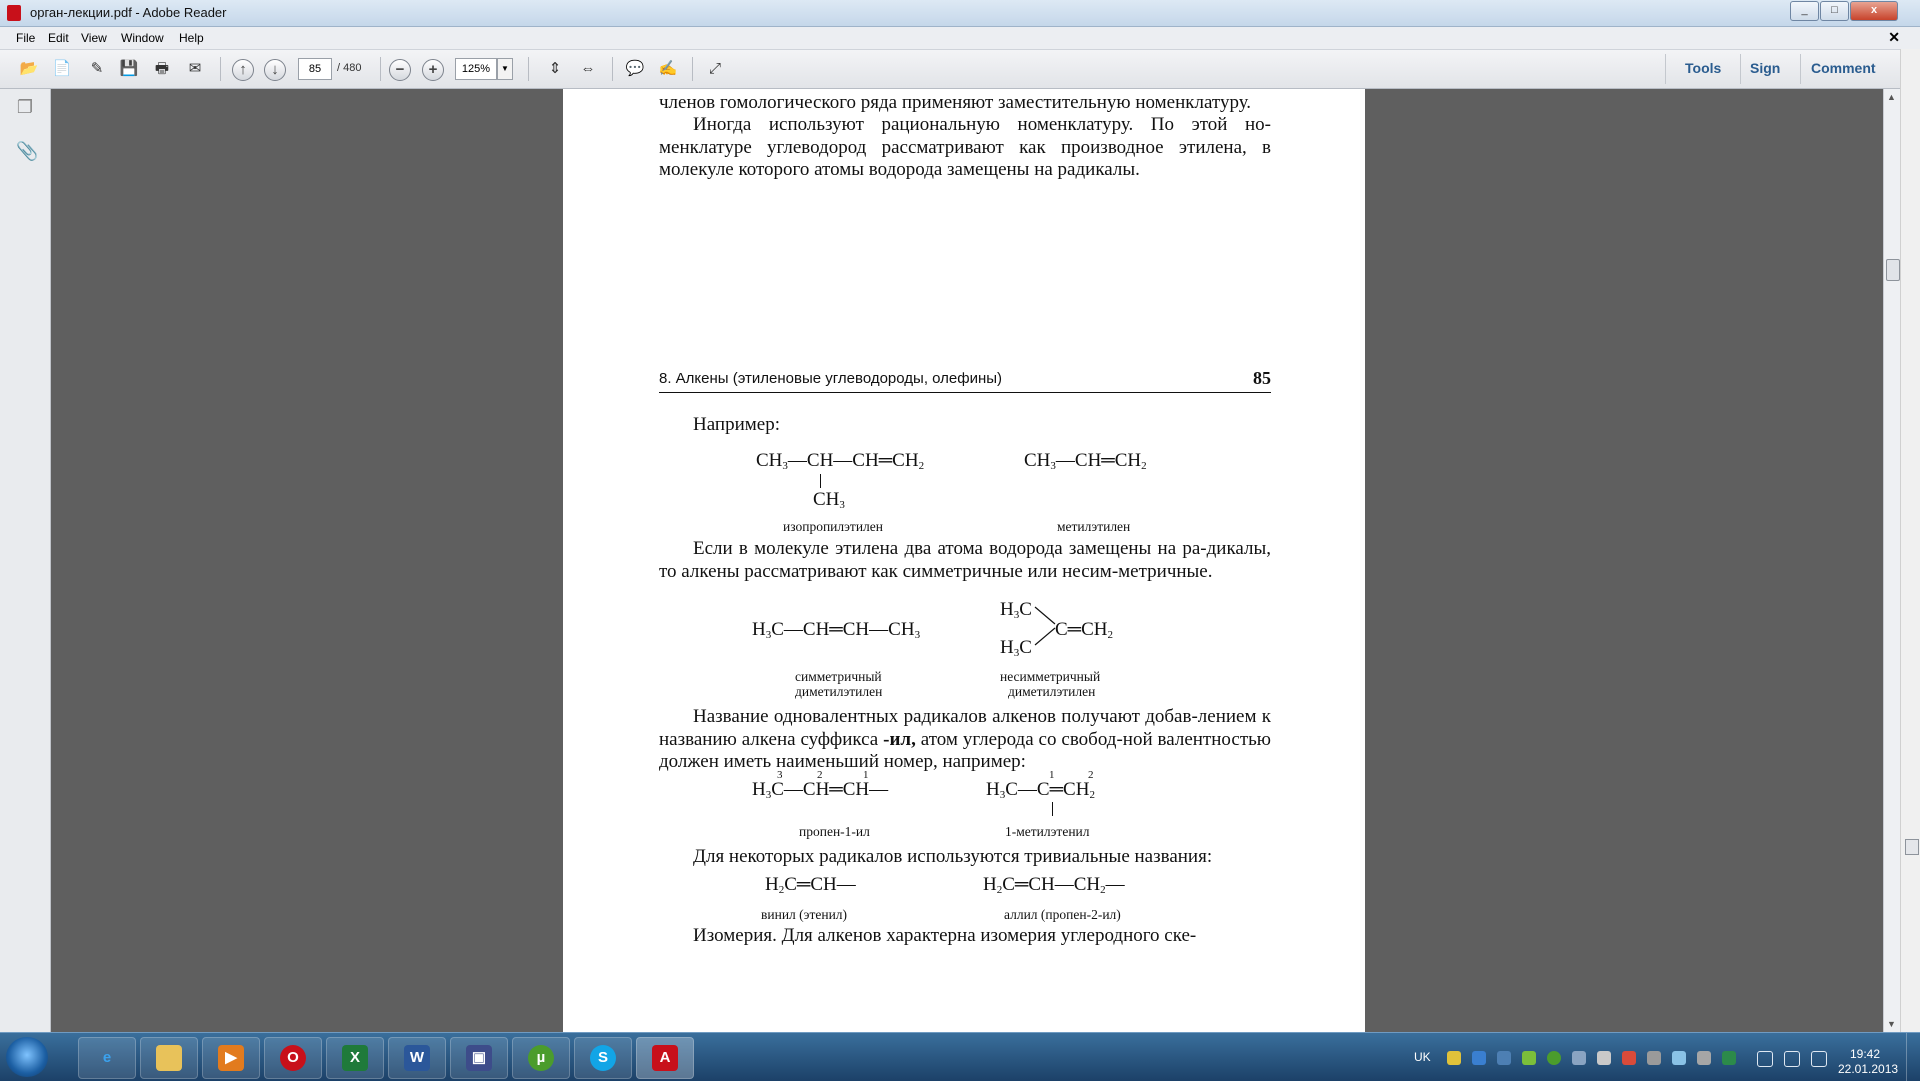 The height and width of the screenshot is (1081, 1920). Describe the element at coordinates (479, 1058) in the screenshot. I see `taskbar-floppy: ▣` at that location.